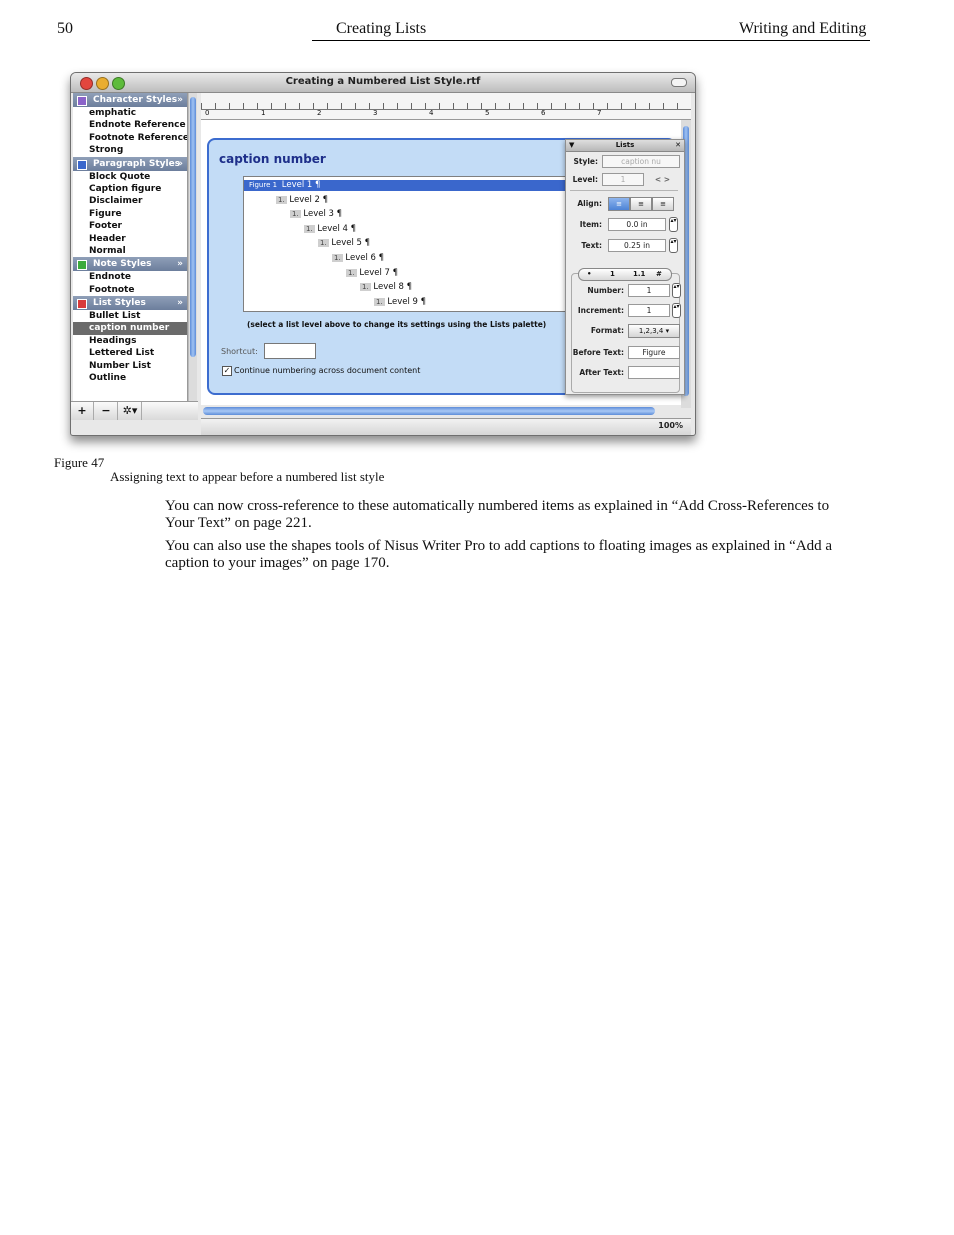 Image resolution: width=954 pixels, height=1235 pixels. Describe the element at coordinates (591, 40) in the screenshot. I see `header-rule` at that location.